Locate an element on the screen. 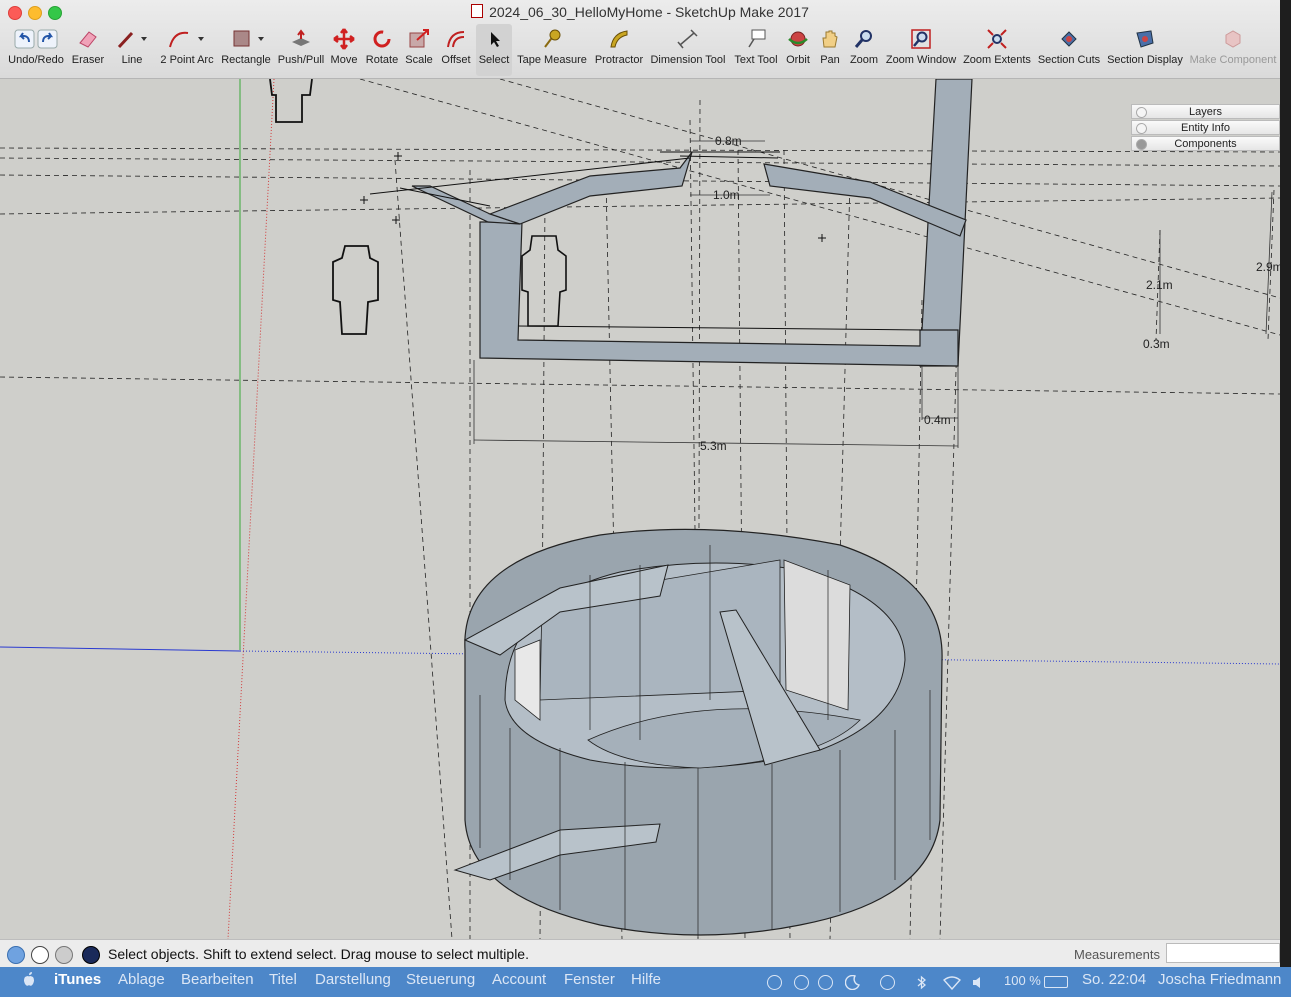 The height and width of the screenshot is (997, 1291). tool-label: Text Tool is located at coordinates (756, 60).